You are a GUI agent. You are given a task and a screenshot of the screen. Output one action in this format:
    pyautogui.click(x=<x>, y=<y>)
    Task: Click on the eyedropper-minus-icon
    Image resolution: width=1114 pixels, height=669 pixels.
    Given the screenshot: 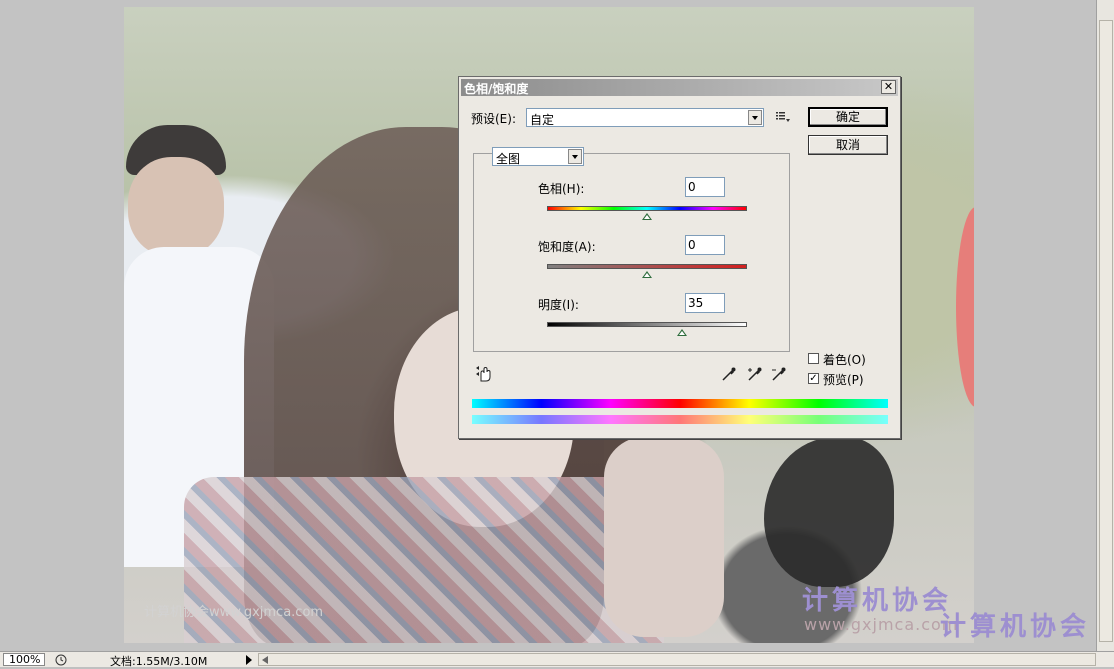 What is the action you would take?
    pyautogui.click(x=779, y=374)
    